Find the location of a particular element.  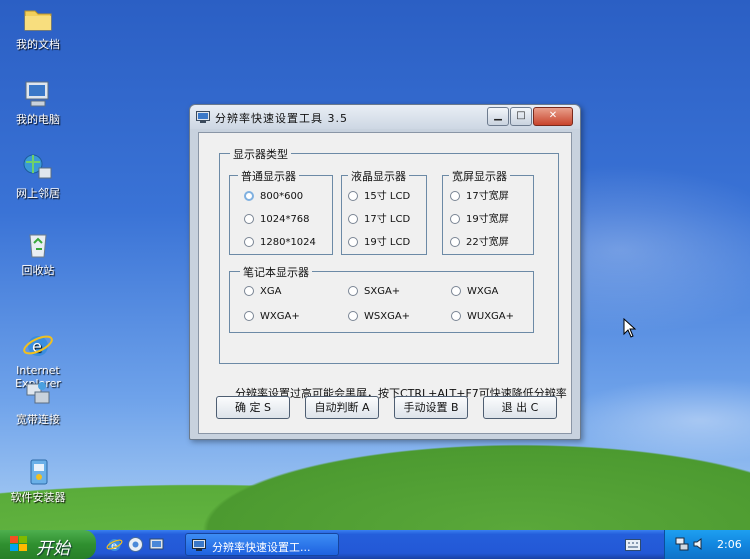

radio-19-wide: 19寸宽屏 is located at coordinates (479, 220).